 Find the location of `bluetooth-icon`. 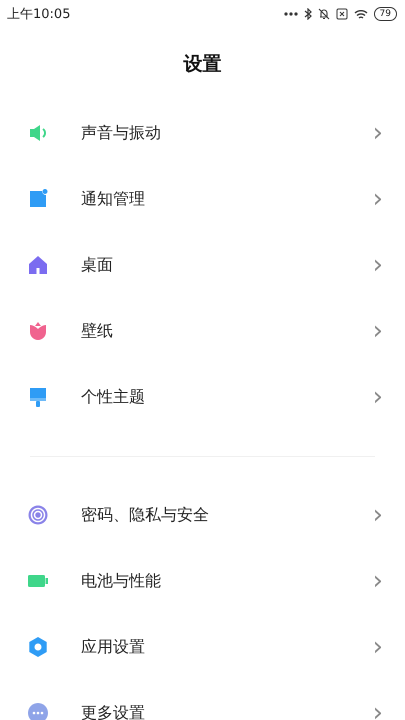

bluetooth-icon is located at coordinates (308, 14).